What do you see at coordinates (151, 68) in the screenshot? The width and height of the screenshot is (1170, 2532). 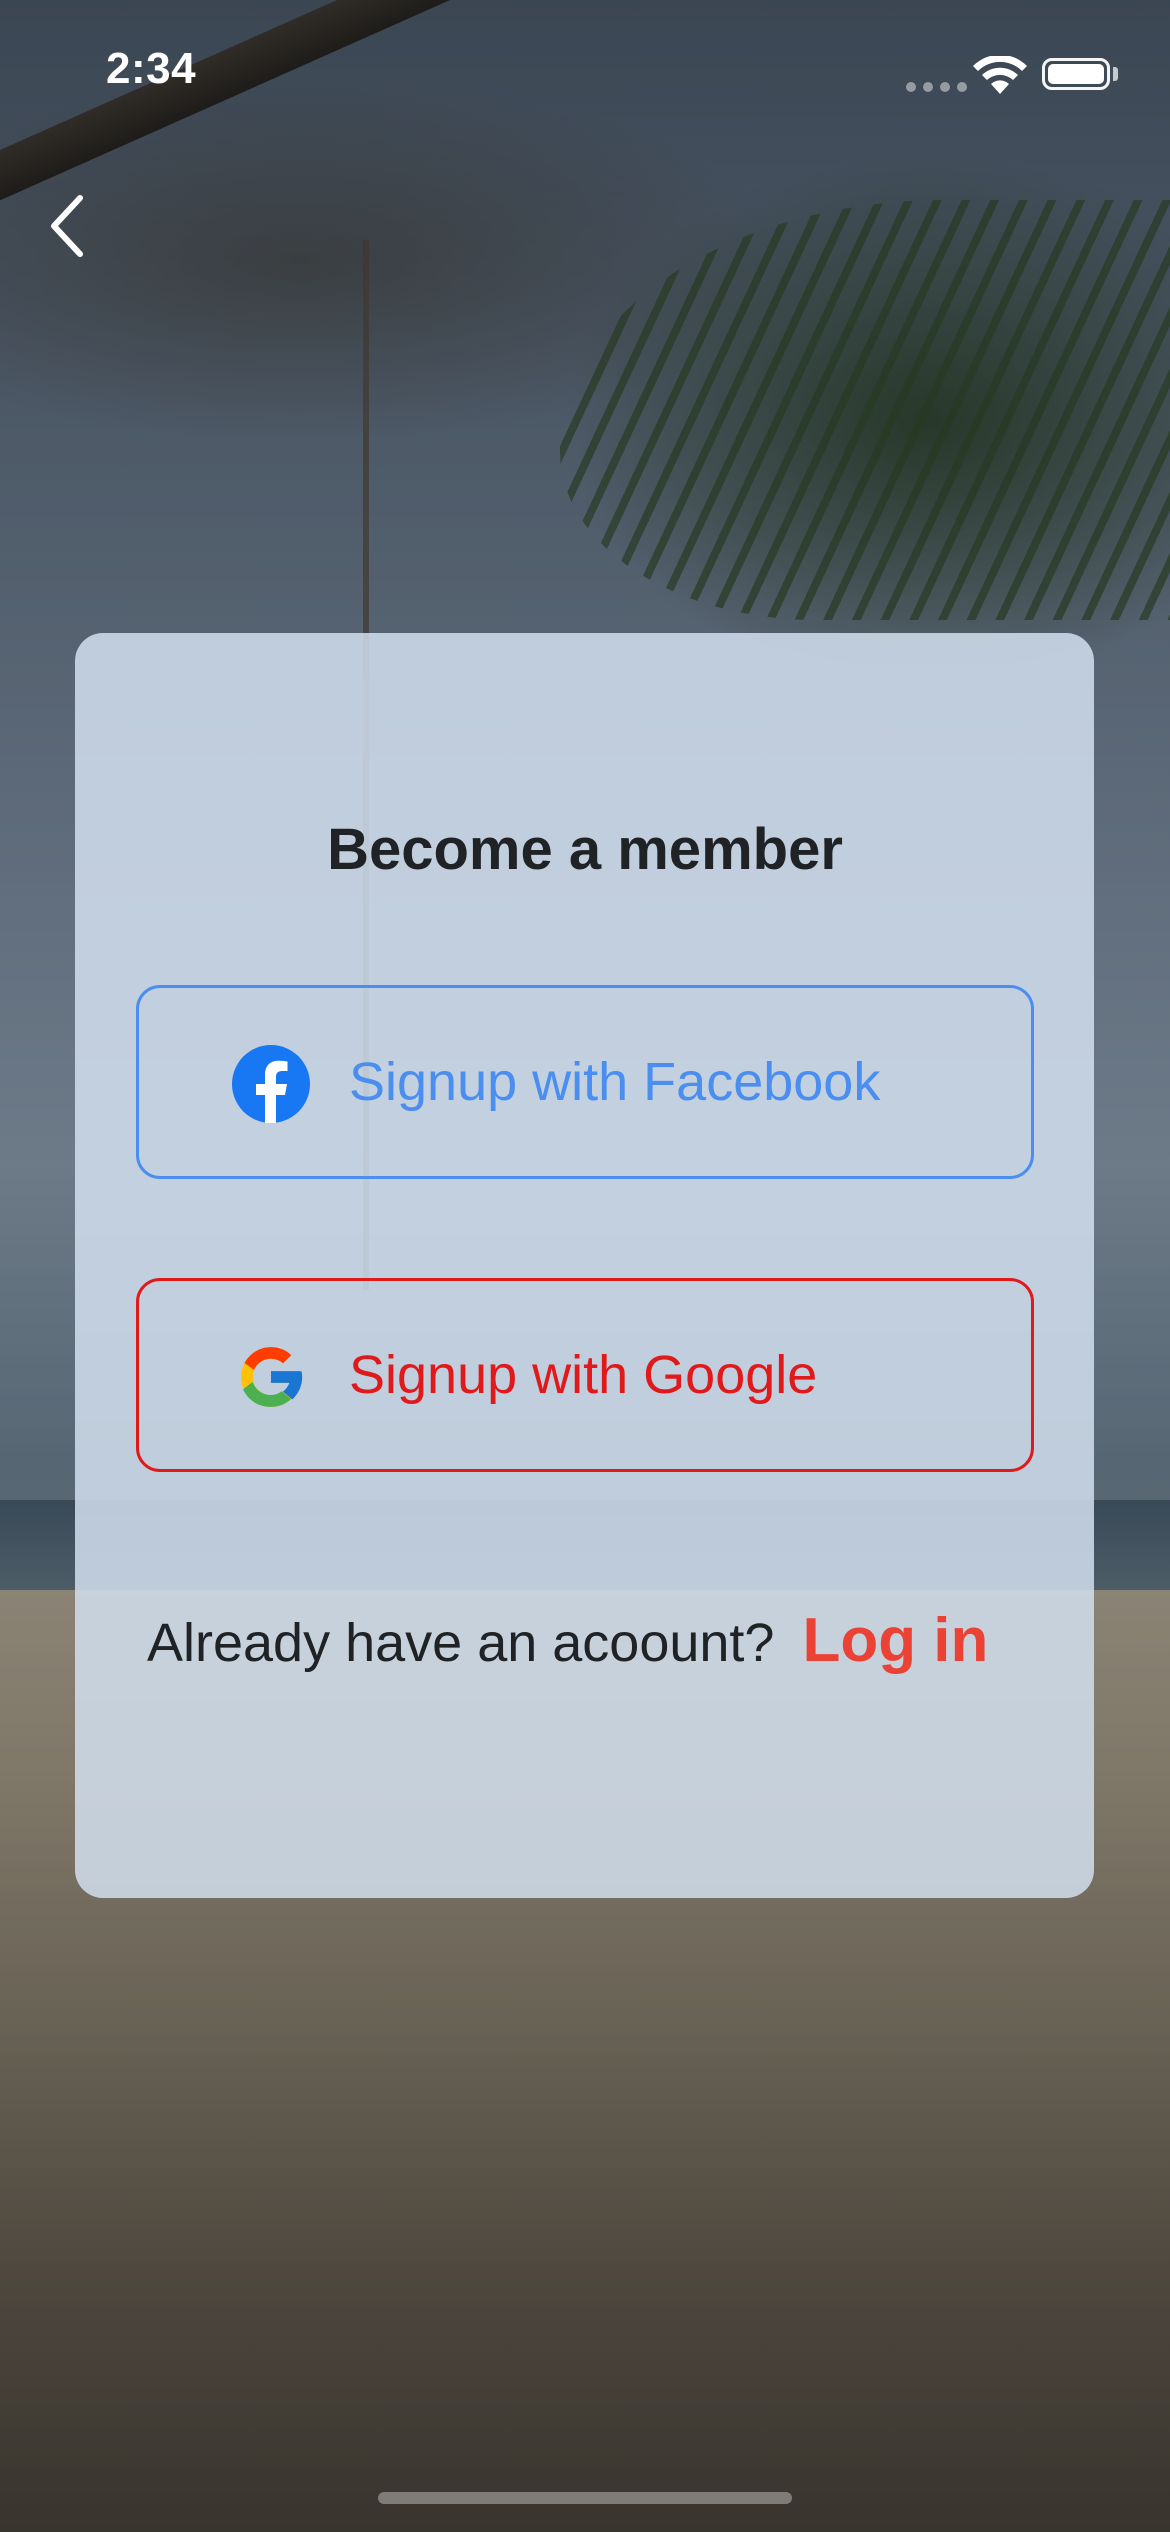 I see `status-time: 2:34` at bounding box center [151, 68].